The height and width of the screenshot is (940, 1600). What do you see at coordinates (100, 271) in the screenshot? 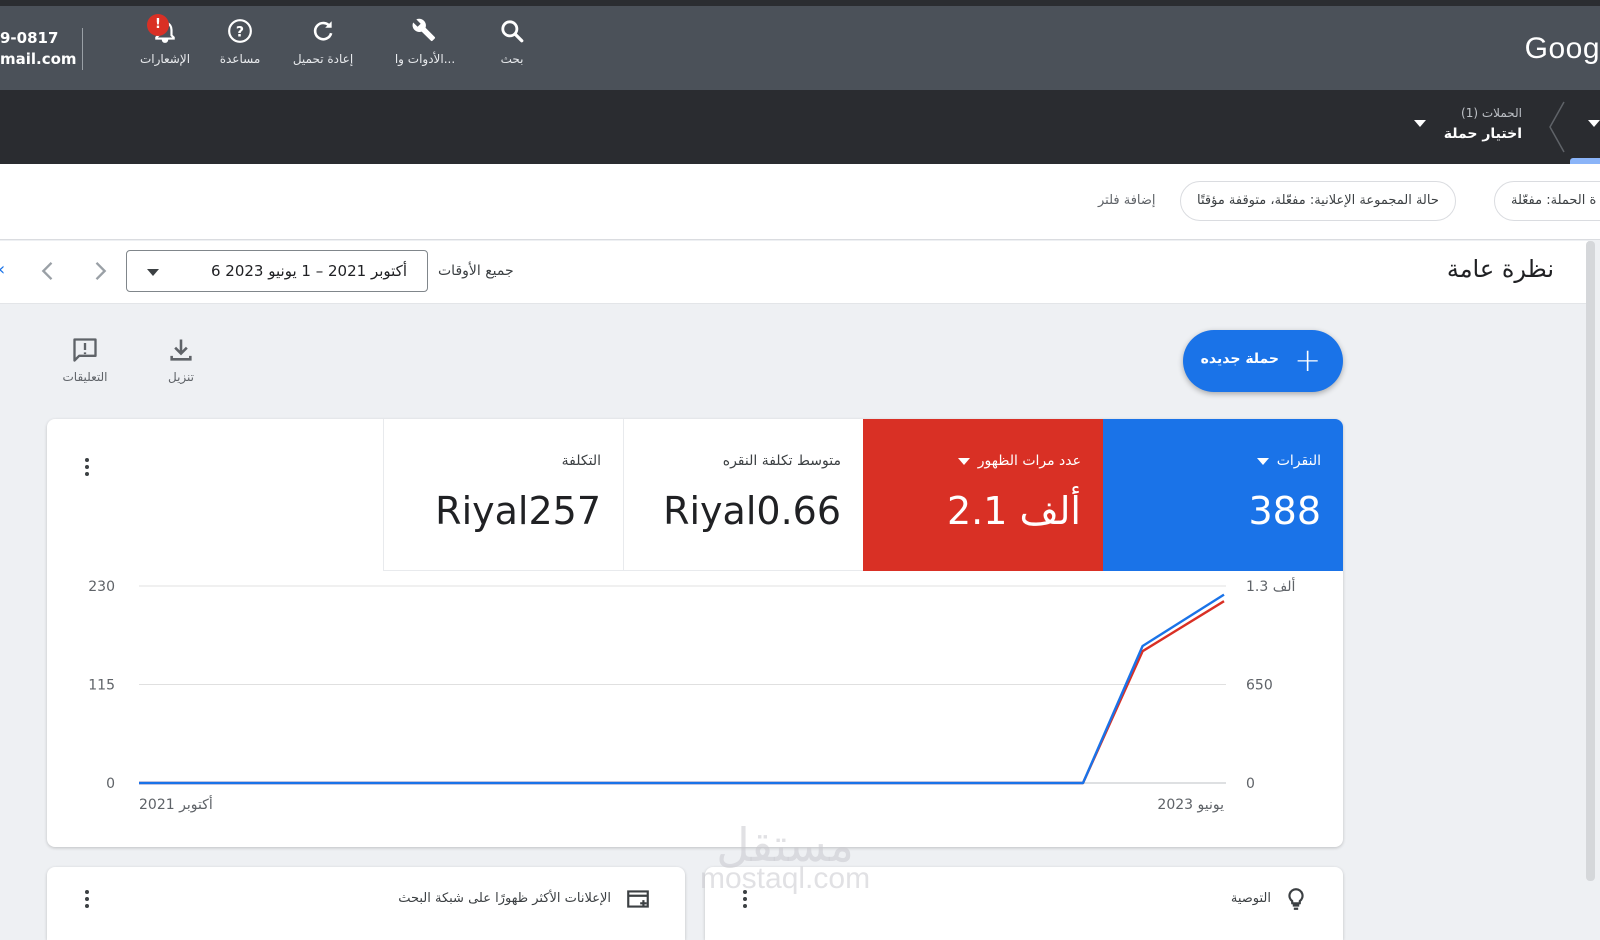
I see `chevron-right-icon` at bounding box center [100, 271].